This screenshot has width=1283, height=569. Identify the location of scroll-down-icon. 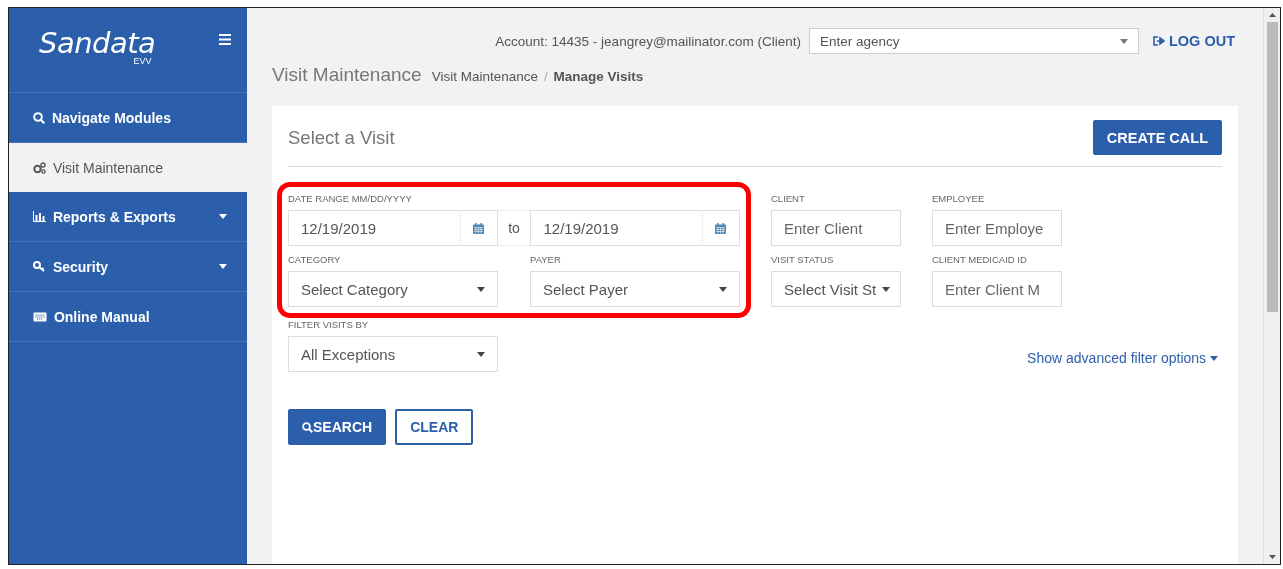
(1272, 557).